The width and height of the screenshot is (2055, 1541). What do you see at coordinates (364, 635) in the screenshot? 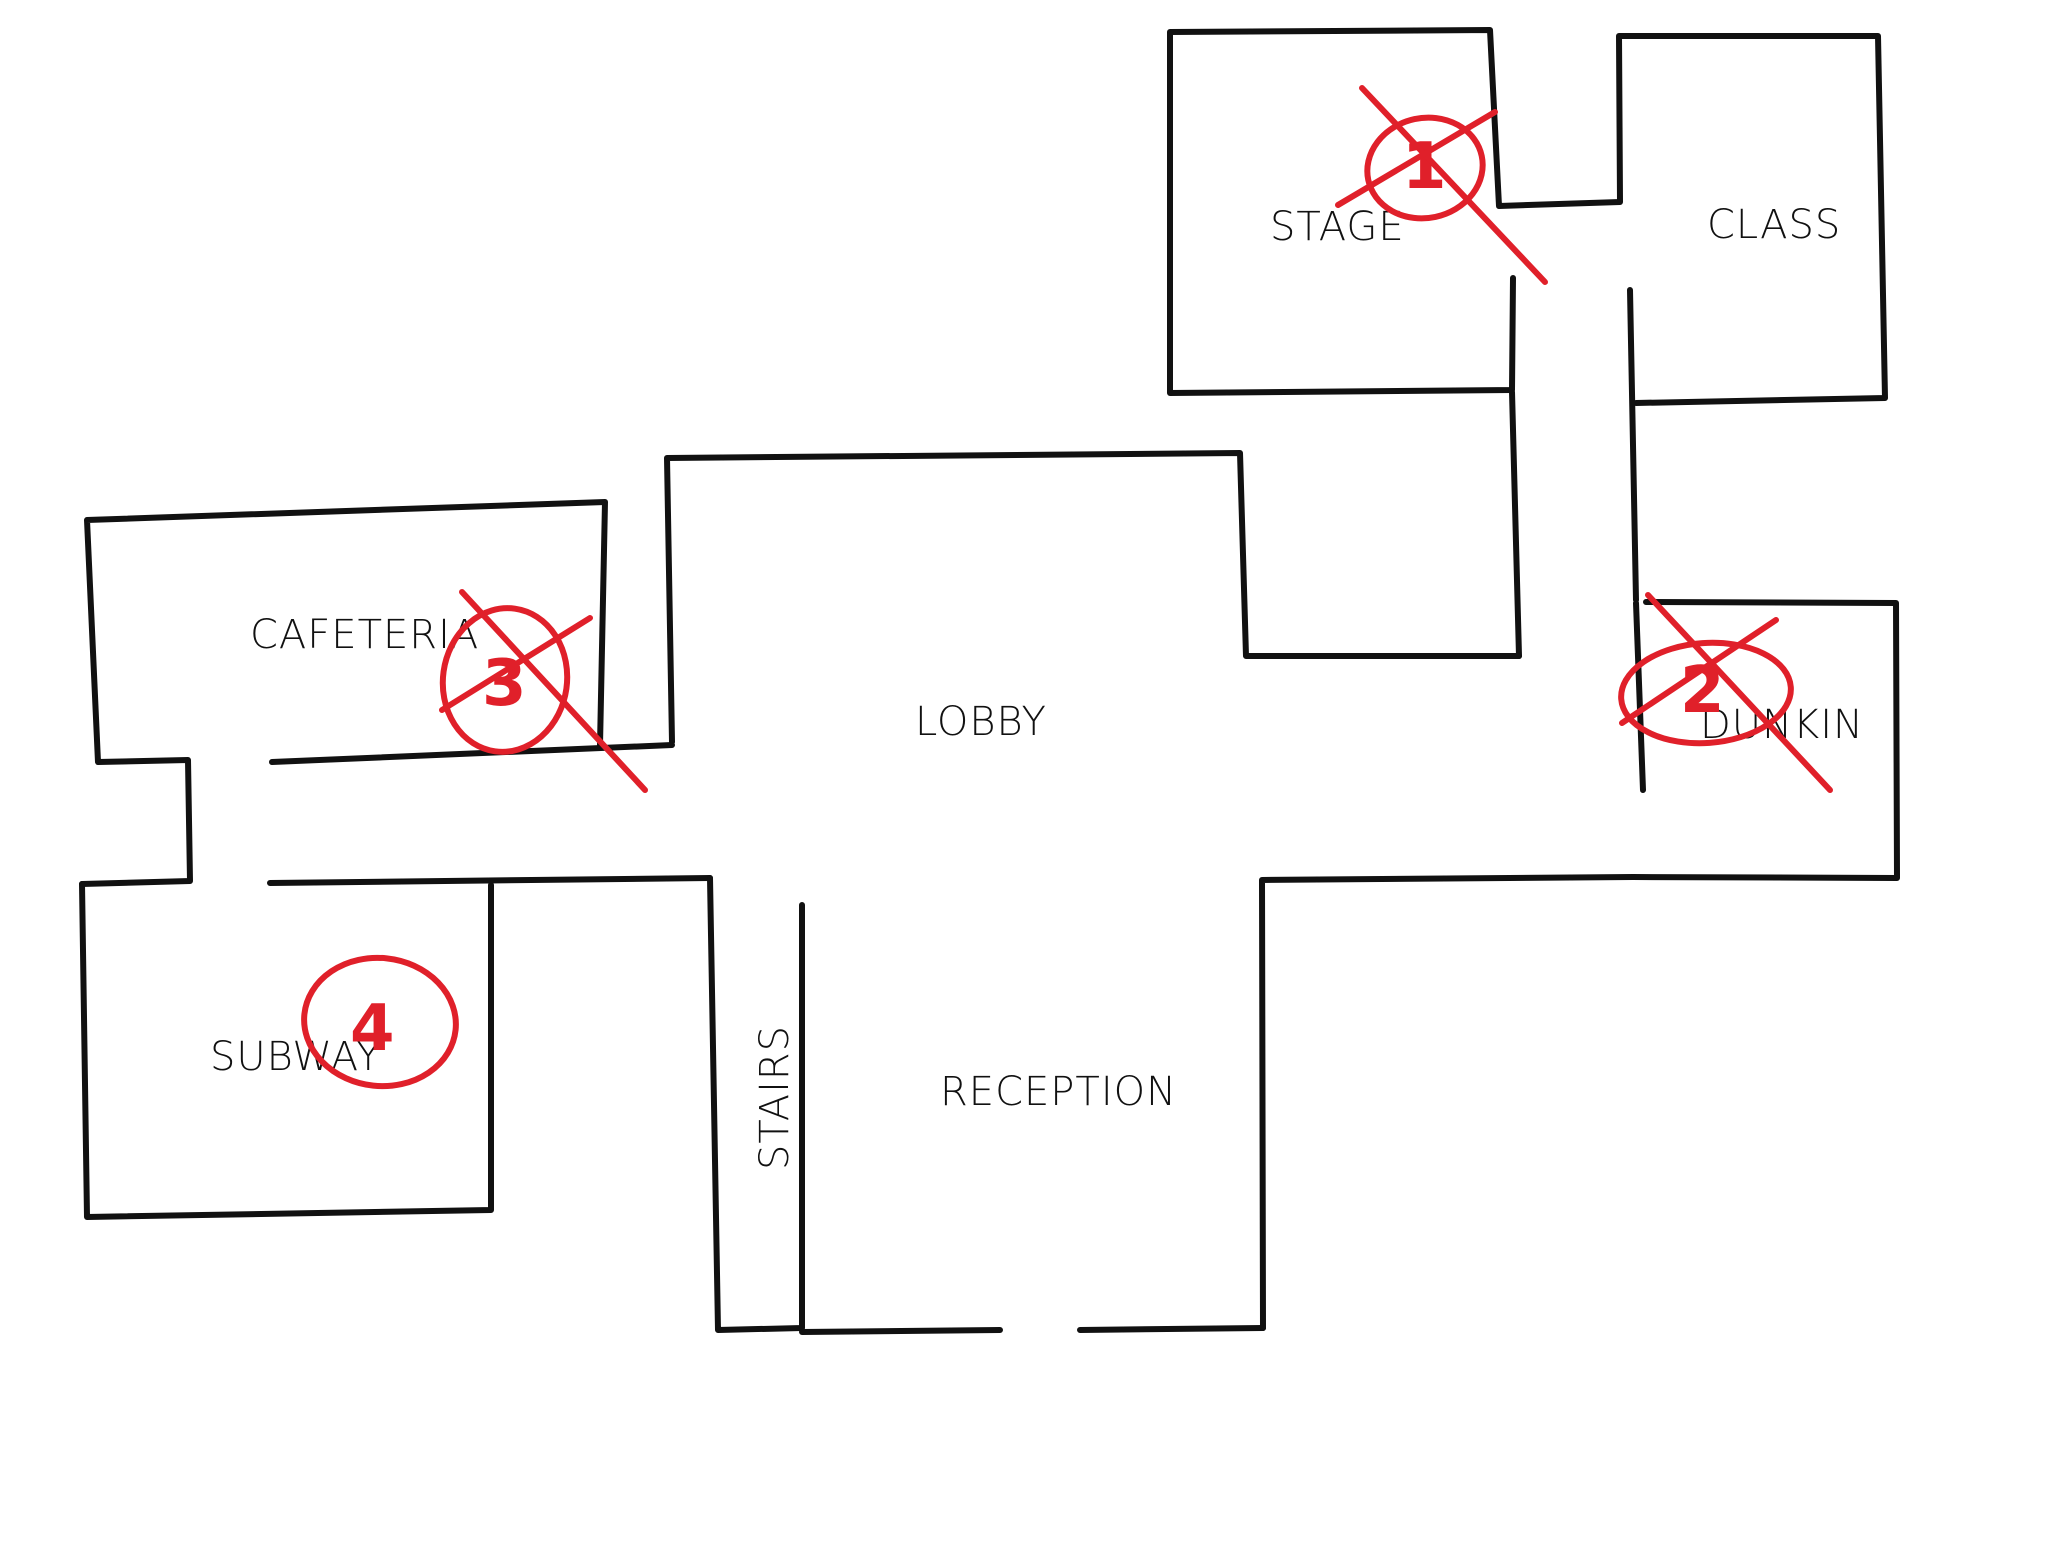
I see `cafeteria-label: CAFETERIA` at bounding box center [364, 635].